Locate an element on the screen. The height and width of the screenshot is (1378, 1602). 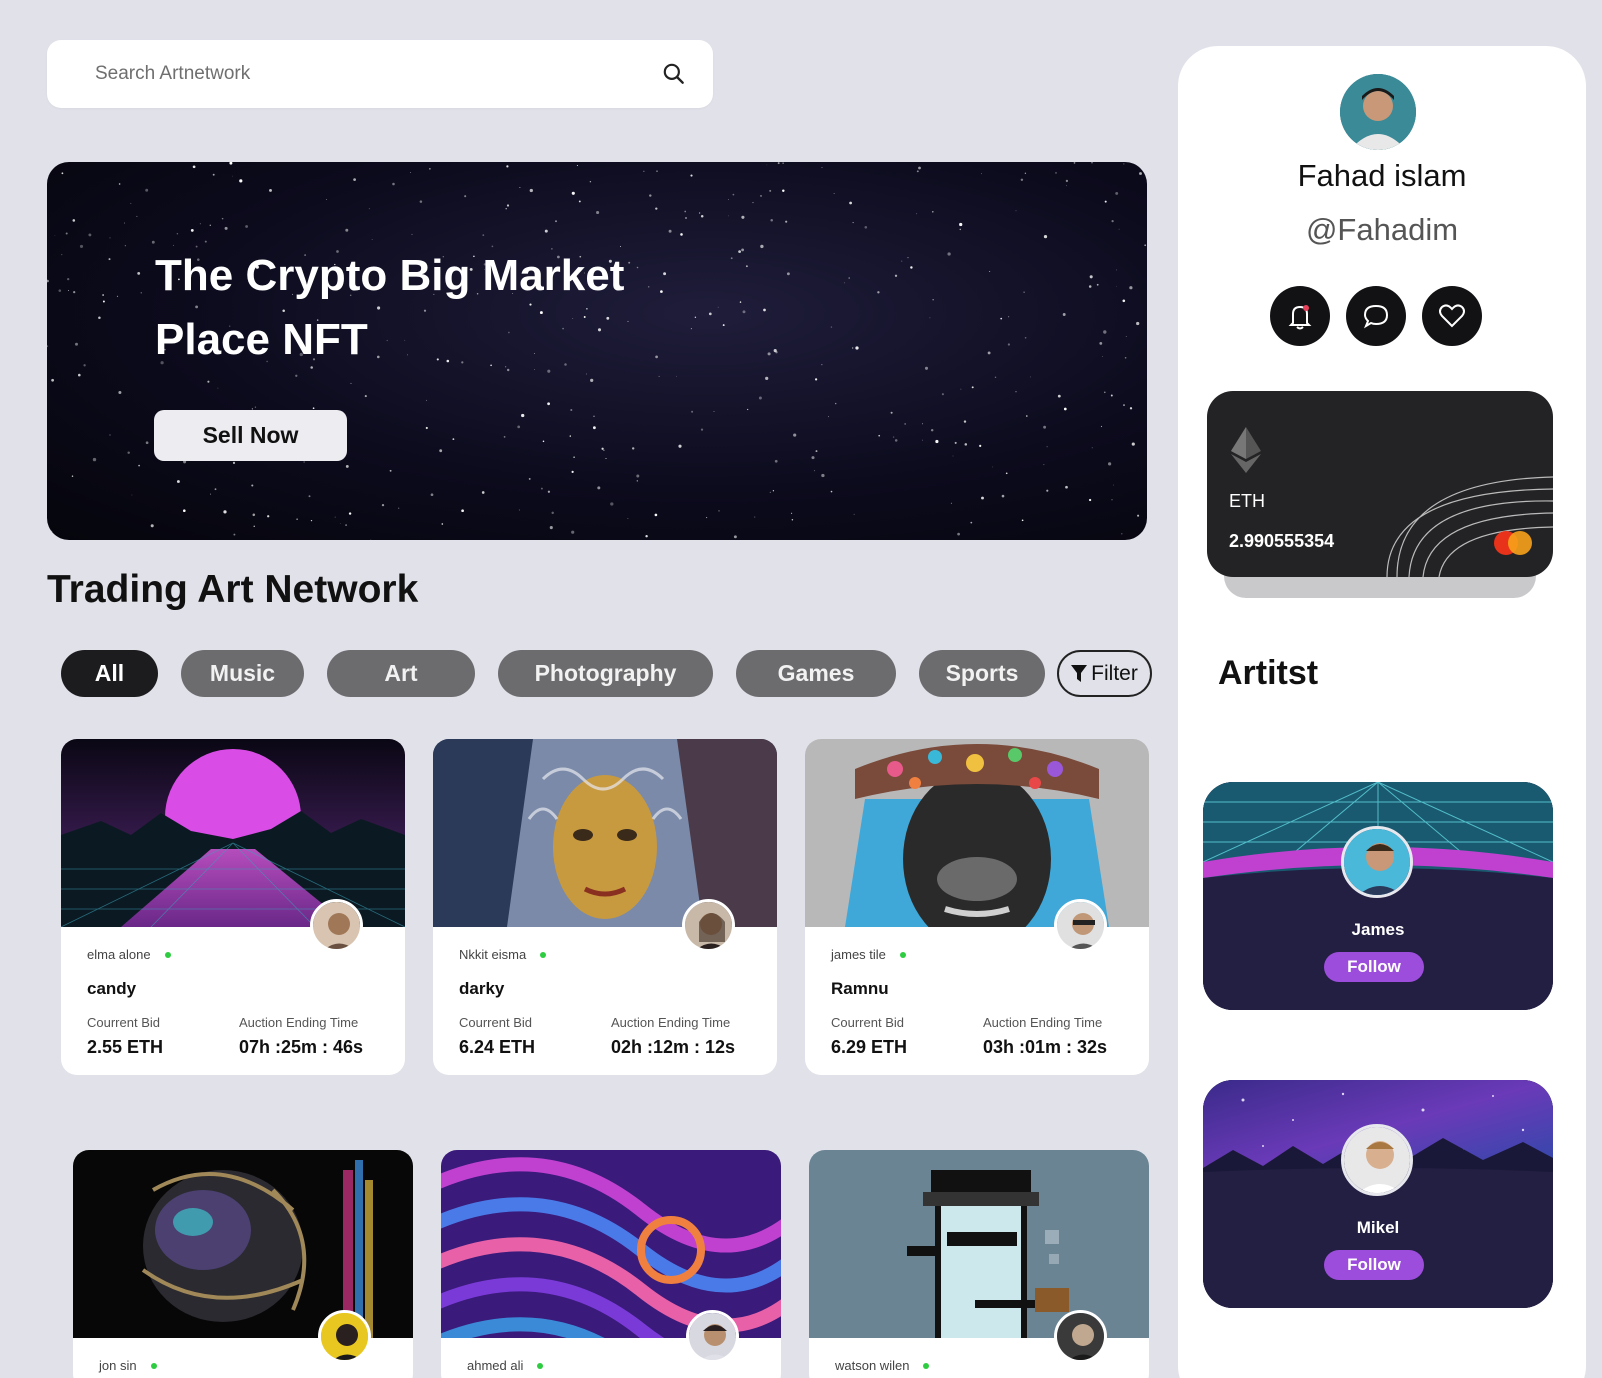
tab-photography: Photography is located at coordinates (605, 673).